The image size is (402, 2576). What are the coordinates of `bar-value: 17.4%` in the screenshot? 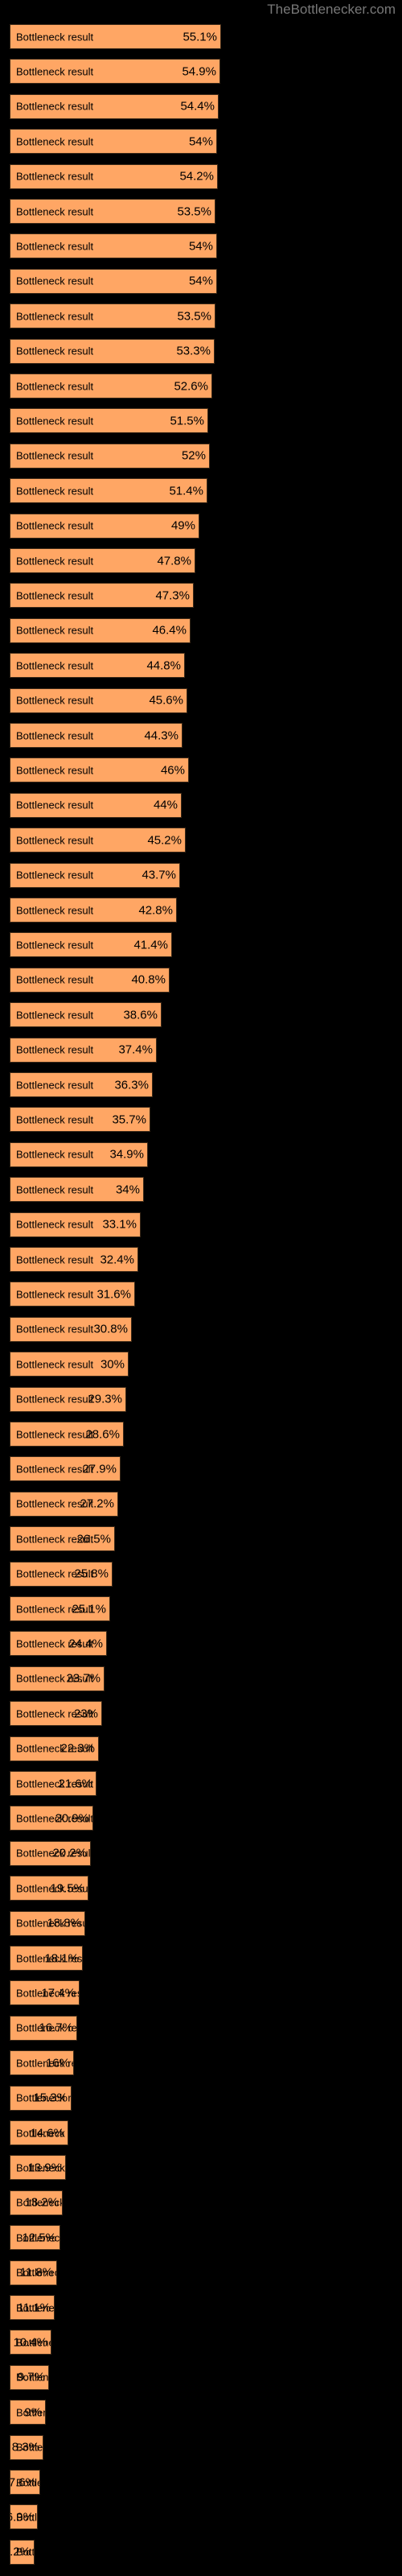 It's located at (58, 1993).